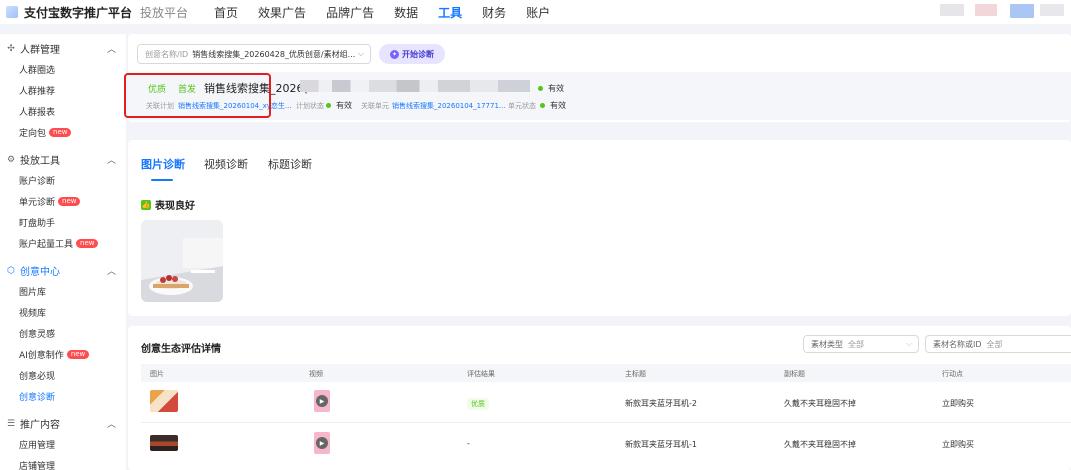 The image size is (1071, 470). What do you see at coordinates (37, 222) in the screenshot?
I see `sidebar-item-monitor-assistant: 盯盘助手` at bounding box center [37, 222].